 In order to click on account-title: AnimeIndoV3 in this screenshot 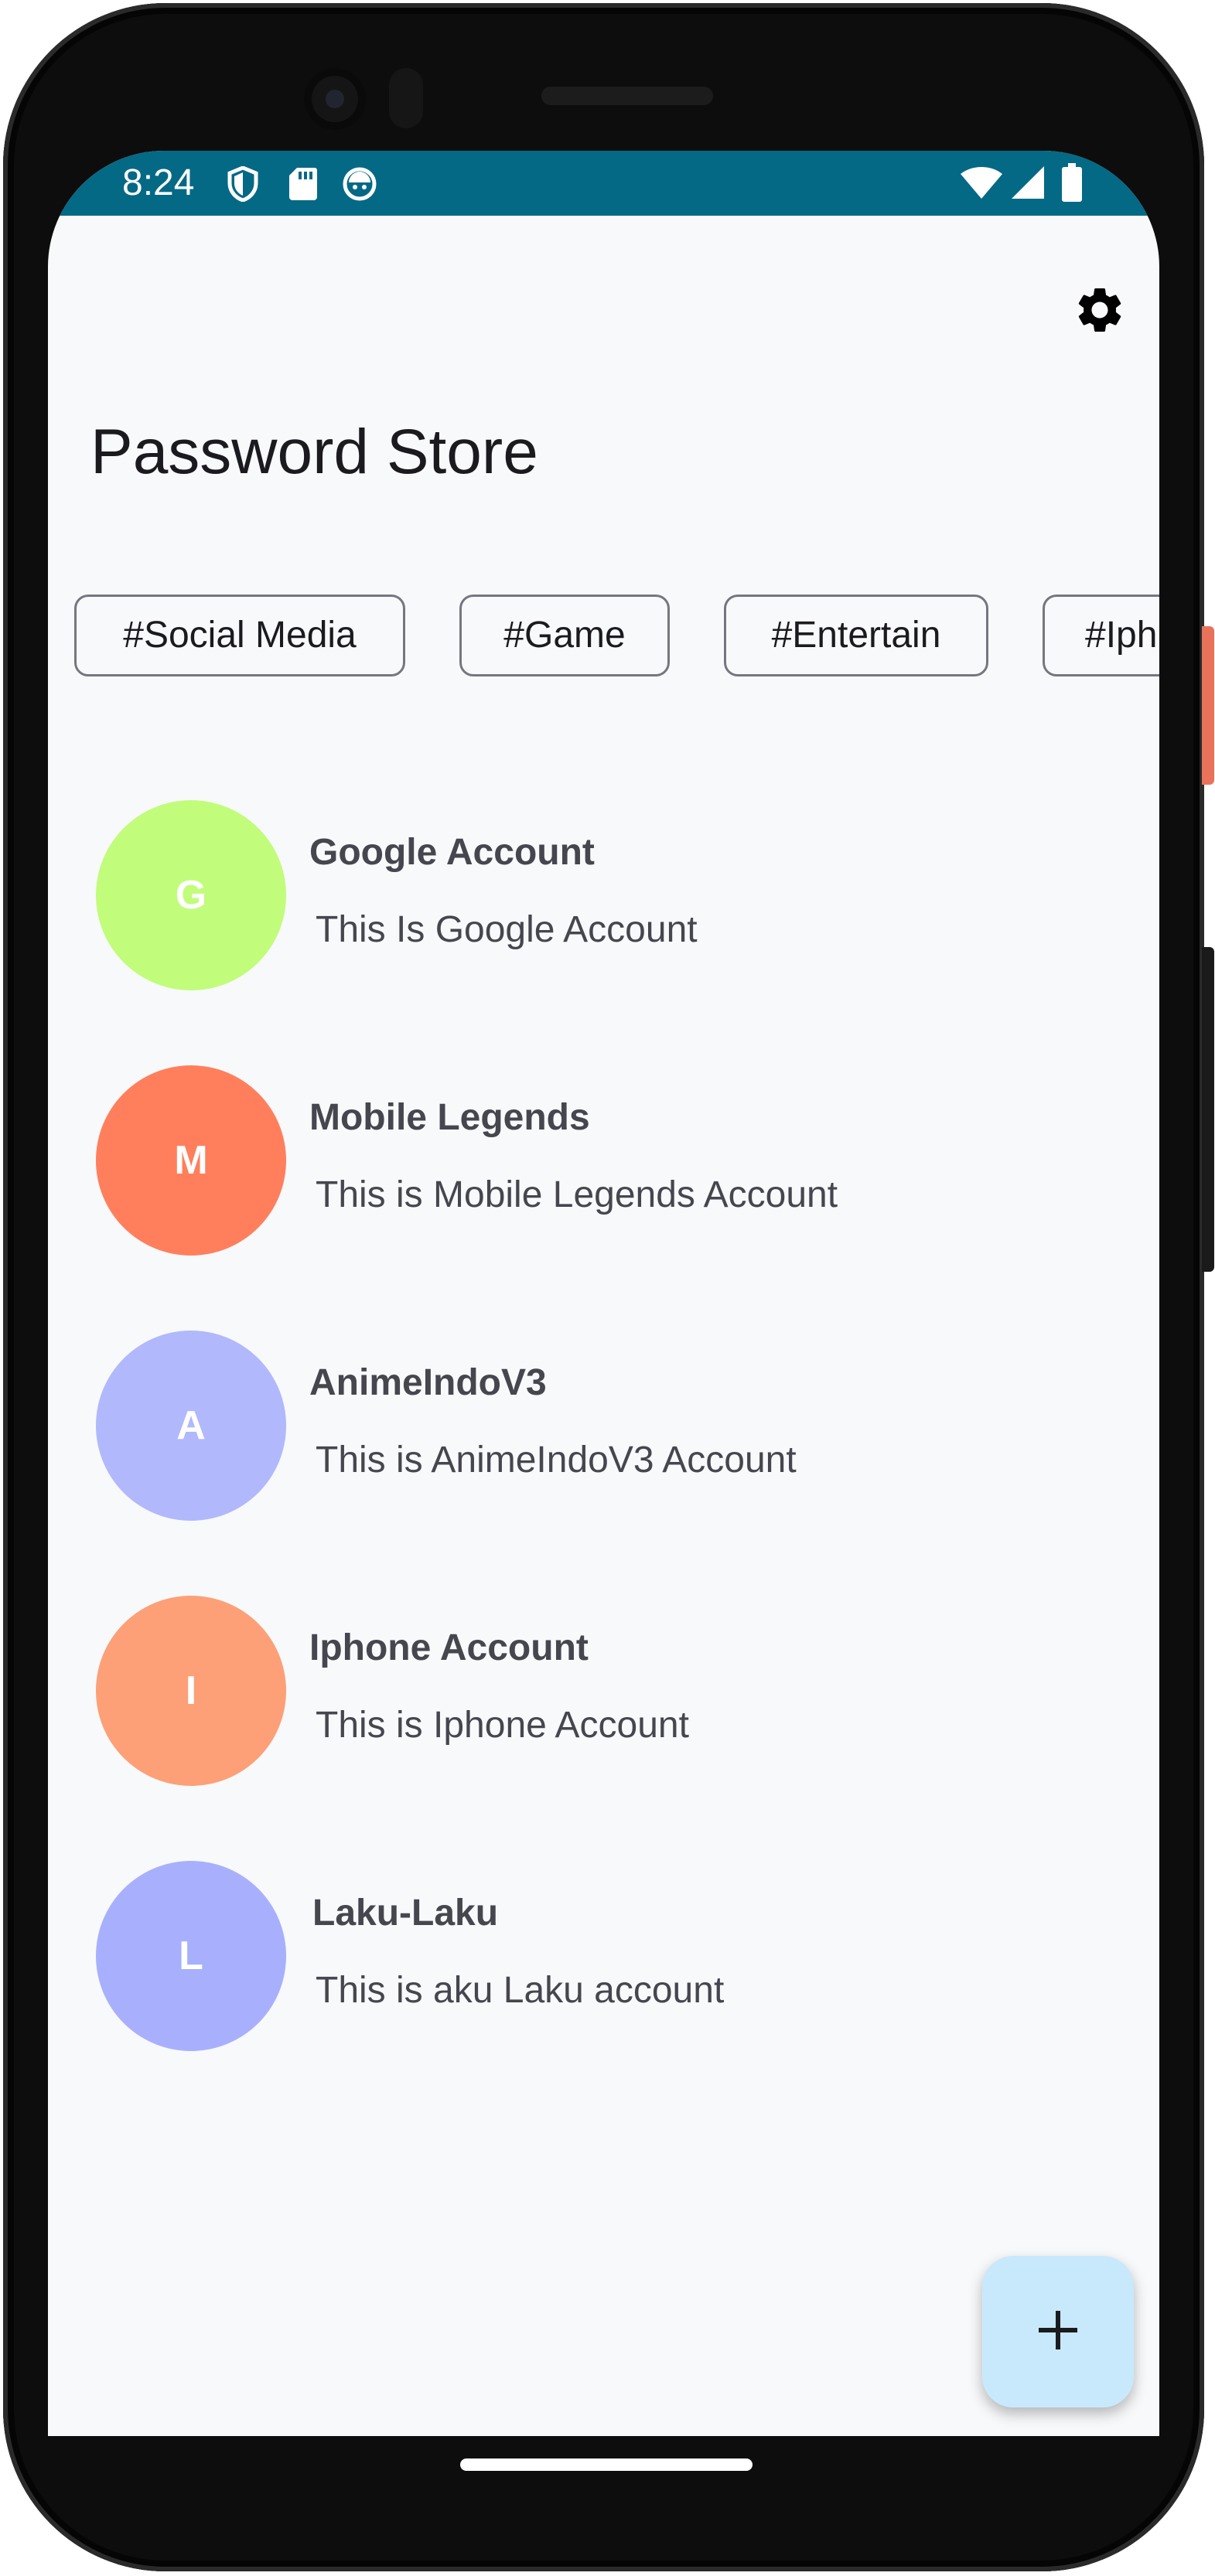, I will do `click(428, 1382)`.